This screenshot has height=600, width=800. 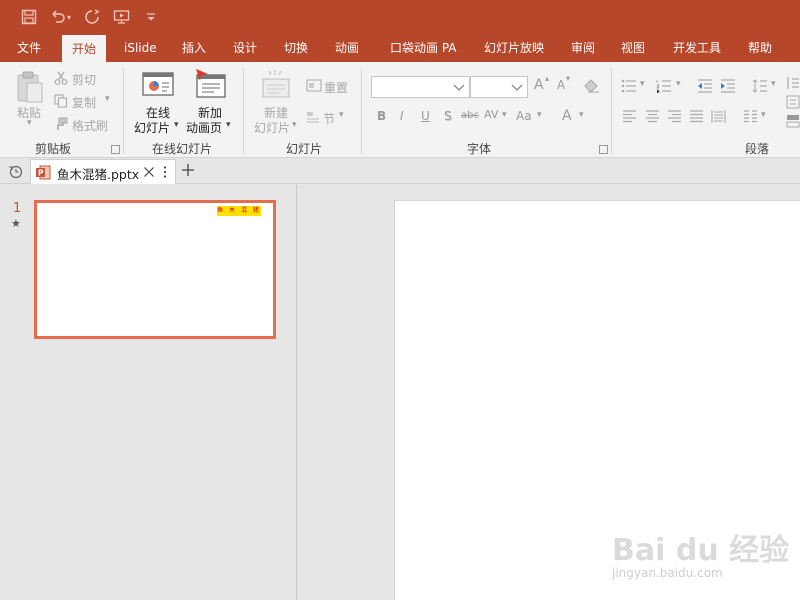 What do you see at coordinates (504, 115) in the screenshot?
I see `character-spacing-dropdown-icon: ▾` at bounding box center [504, 115].